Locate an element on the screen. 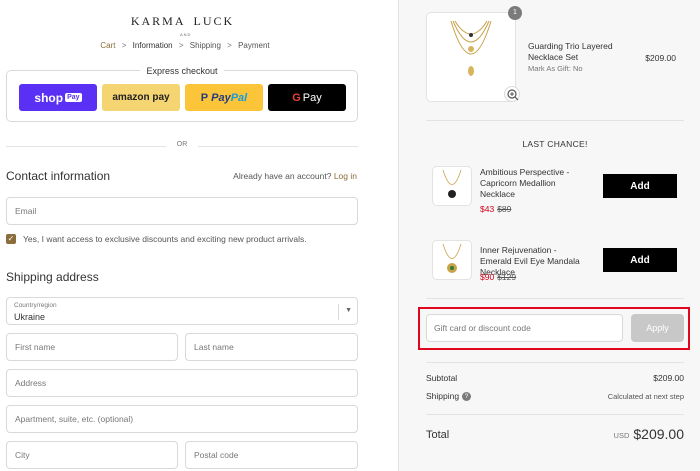 This screenshot has width=700, height=471. logo-subtext: AND is located at coordinates (186, 34).